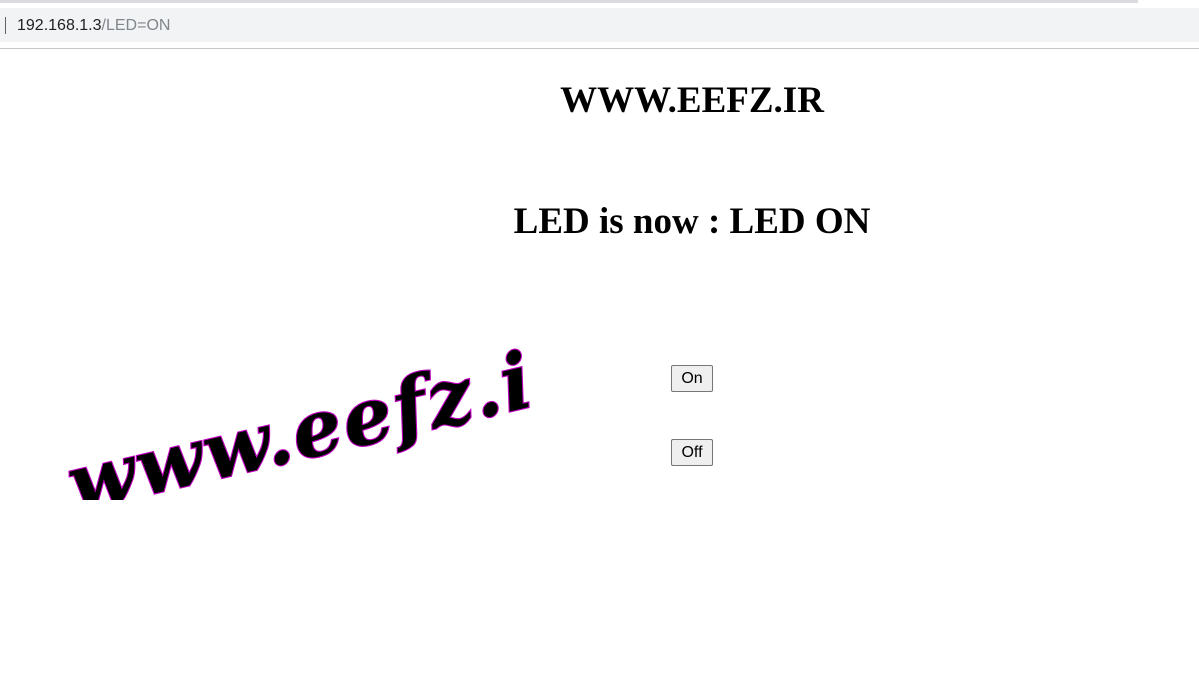 This screenshot has width=1199, height=674. Describe the element at coordinates (569, 1) in the screenshot. I see `tab-strip-line` at that location.